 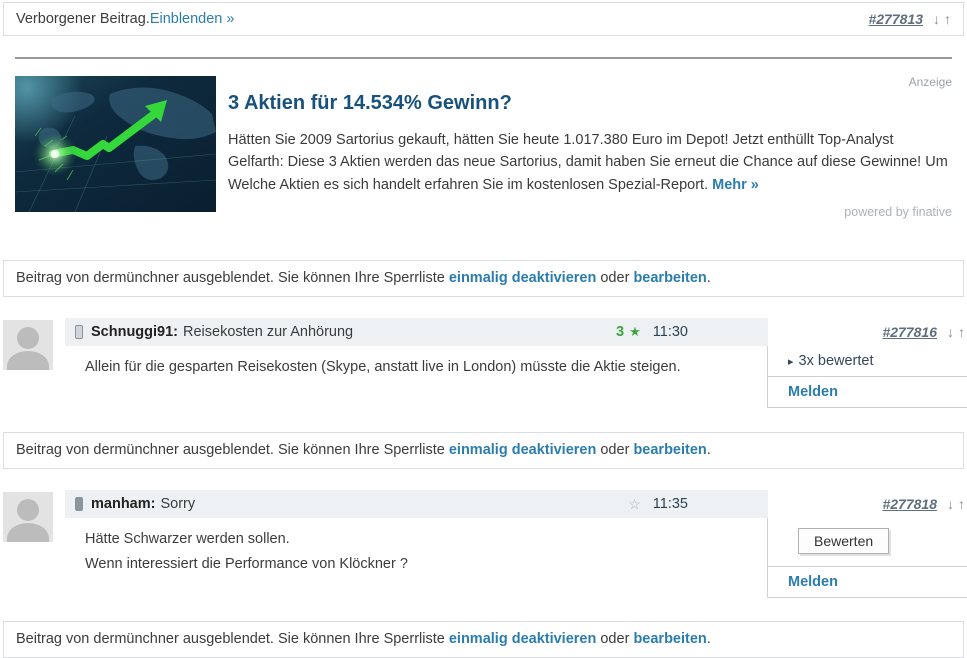 What do you see at coordinates (268, 332) in the screenshot?
I see `post-title: Reisekosten zur Anhörung` at bounding box center [268, 332].